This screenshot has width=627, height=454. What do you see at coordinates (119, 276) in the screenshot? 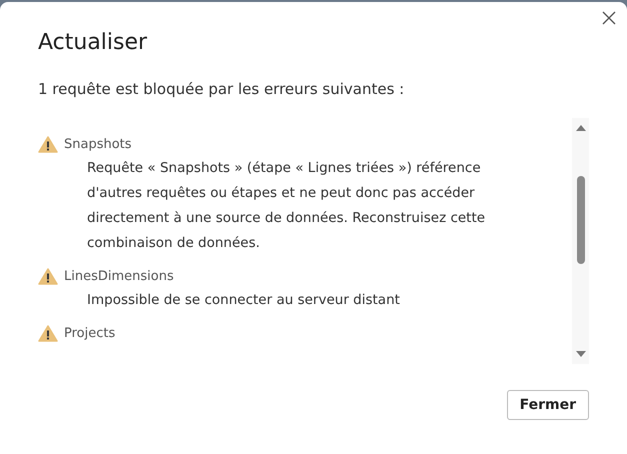
I see `query-name: LinesDimensions` at bounding box center [119, 276].